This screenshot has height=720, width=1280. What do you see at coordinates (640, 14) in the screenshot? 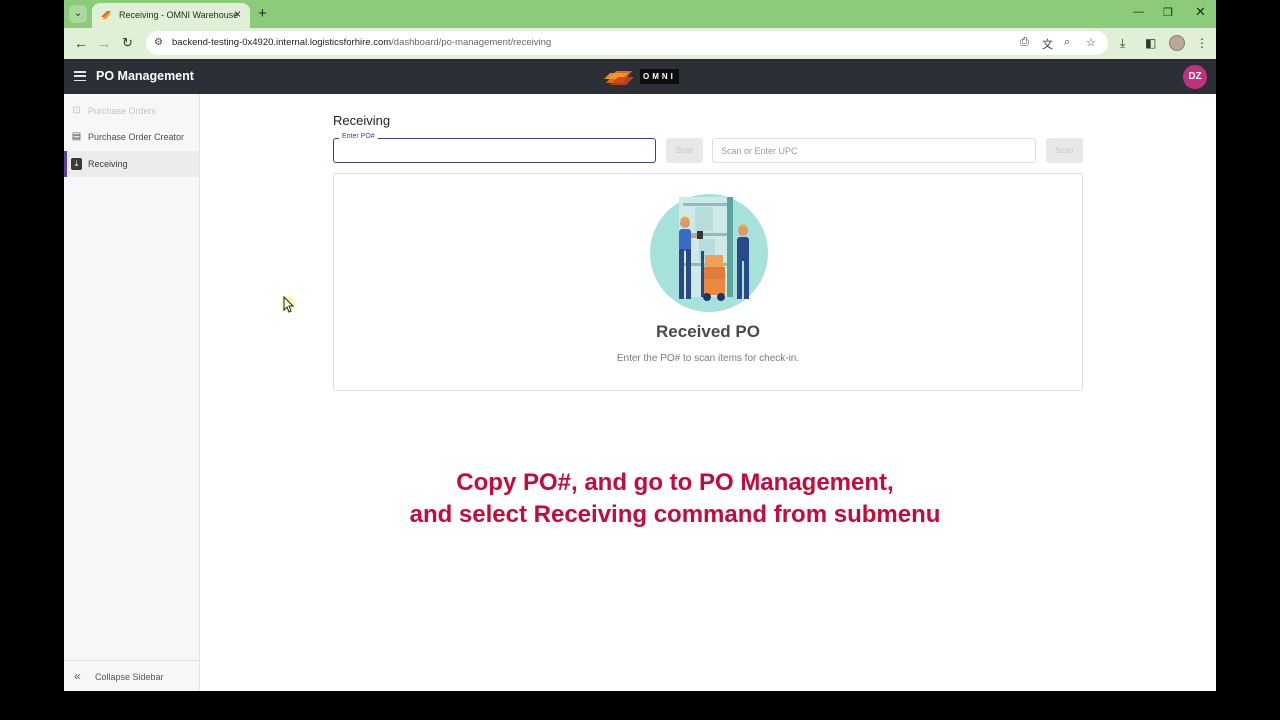
I see `tab-strip: ⌄ Receiving - OMNI Warehouse × + — ❐ ✕` at bounding box center [640, 14].